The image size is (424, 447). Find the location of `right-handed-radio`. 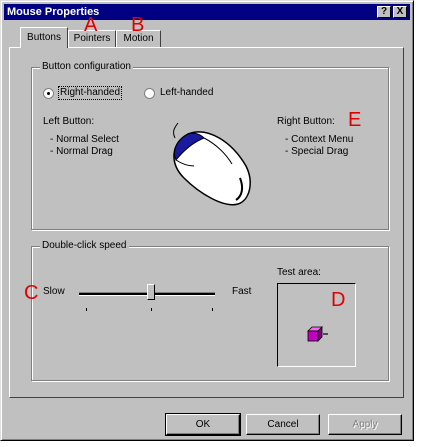

right-handed-radio is located at coordinates (48, 93).